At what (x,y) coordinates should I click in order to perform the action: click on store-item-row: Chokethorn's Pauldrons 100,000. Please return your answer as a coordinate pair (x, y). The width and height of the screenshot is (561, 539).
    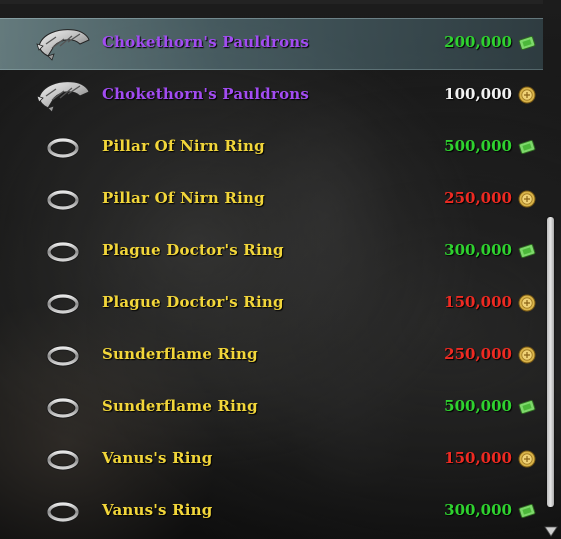
    Looking at the image, I should click on (271, 96).